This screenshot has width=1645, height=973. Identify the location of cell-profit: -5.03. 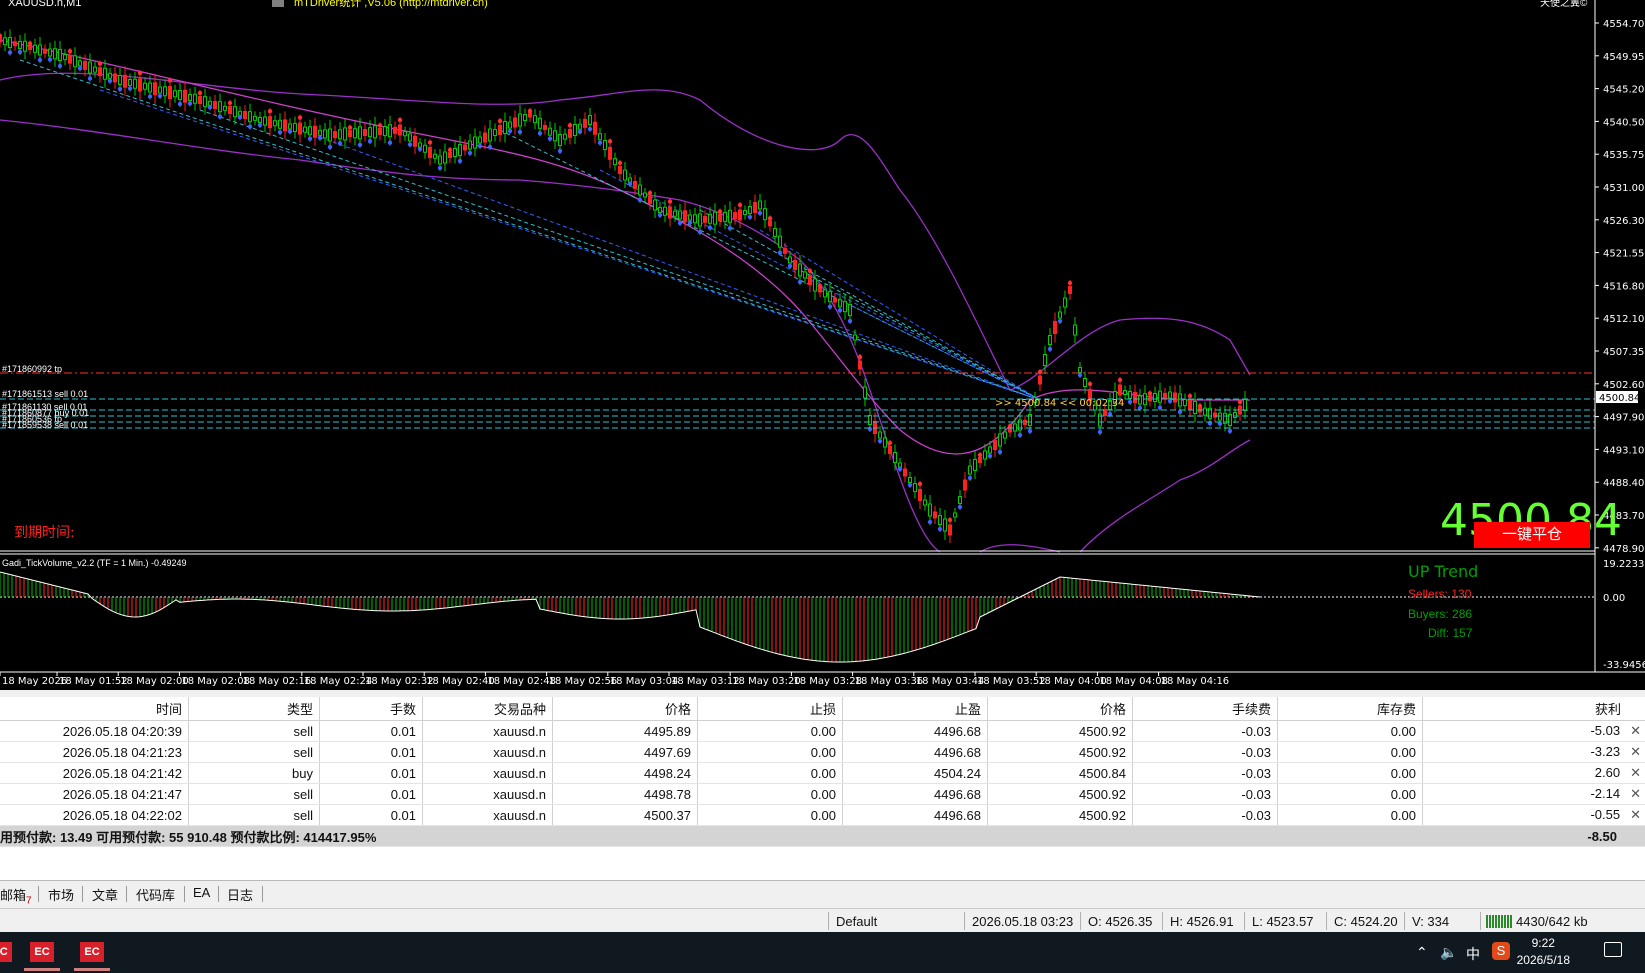
(1605, 730).